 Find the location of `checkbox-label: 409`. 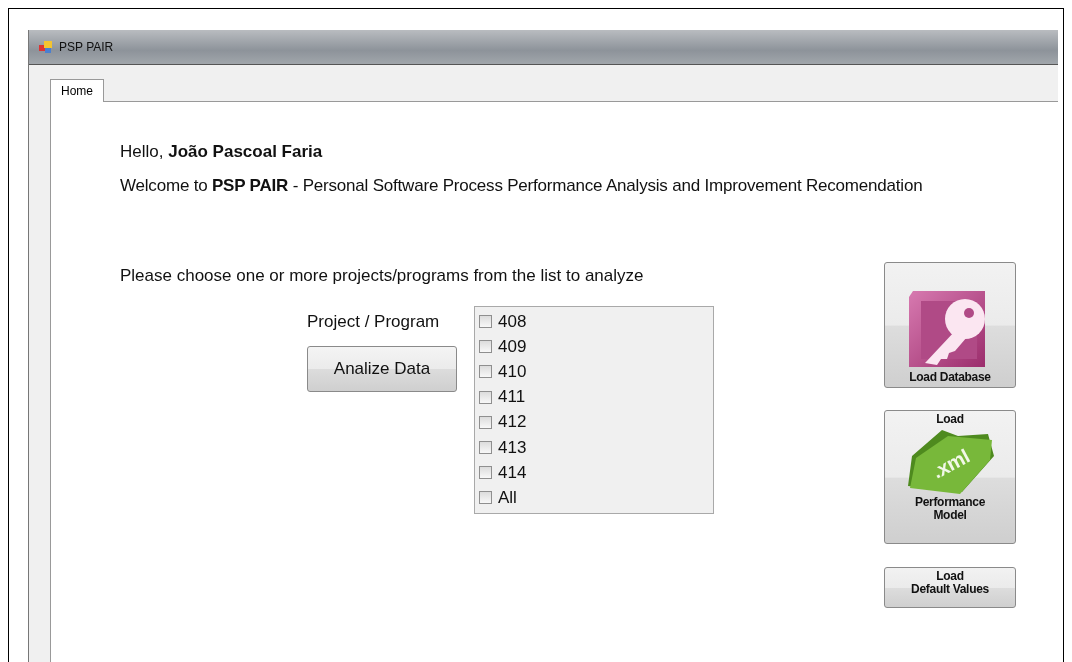

checkbox-label: 409 is located at coordinates (512, 346).